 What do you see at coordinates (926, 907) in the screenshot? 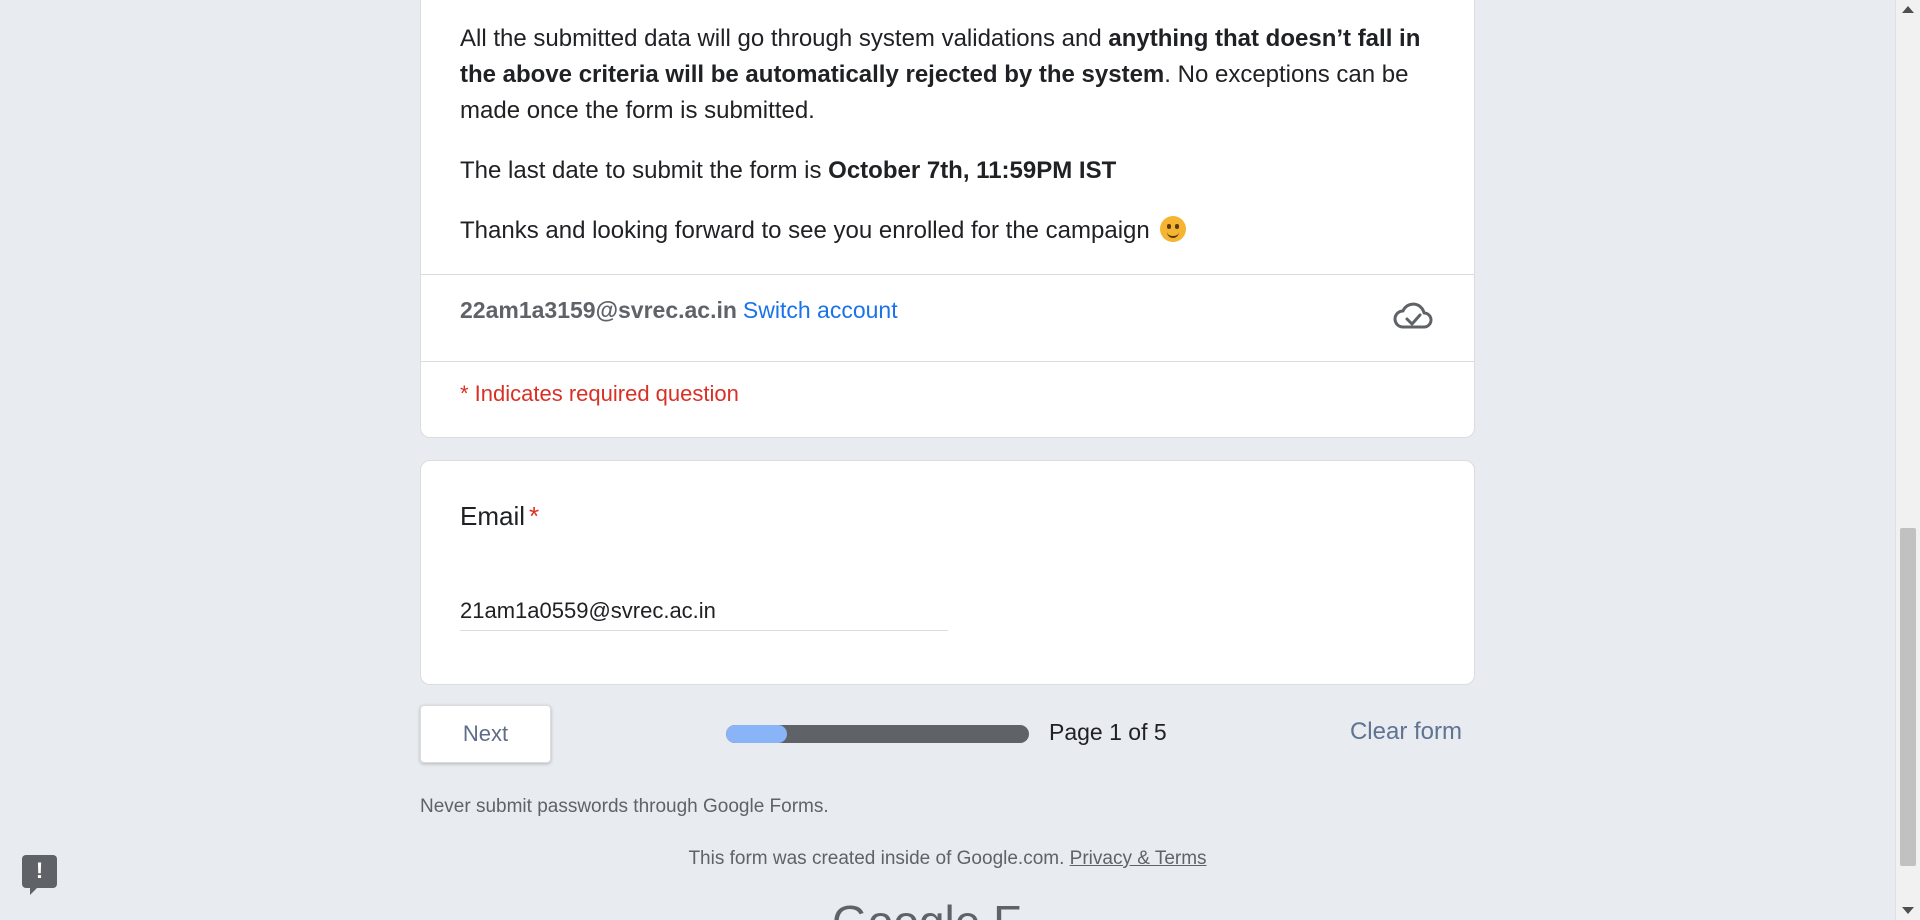
I see `google-forms-logo: Google F` at bounding box center [926, 907].